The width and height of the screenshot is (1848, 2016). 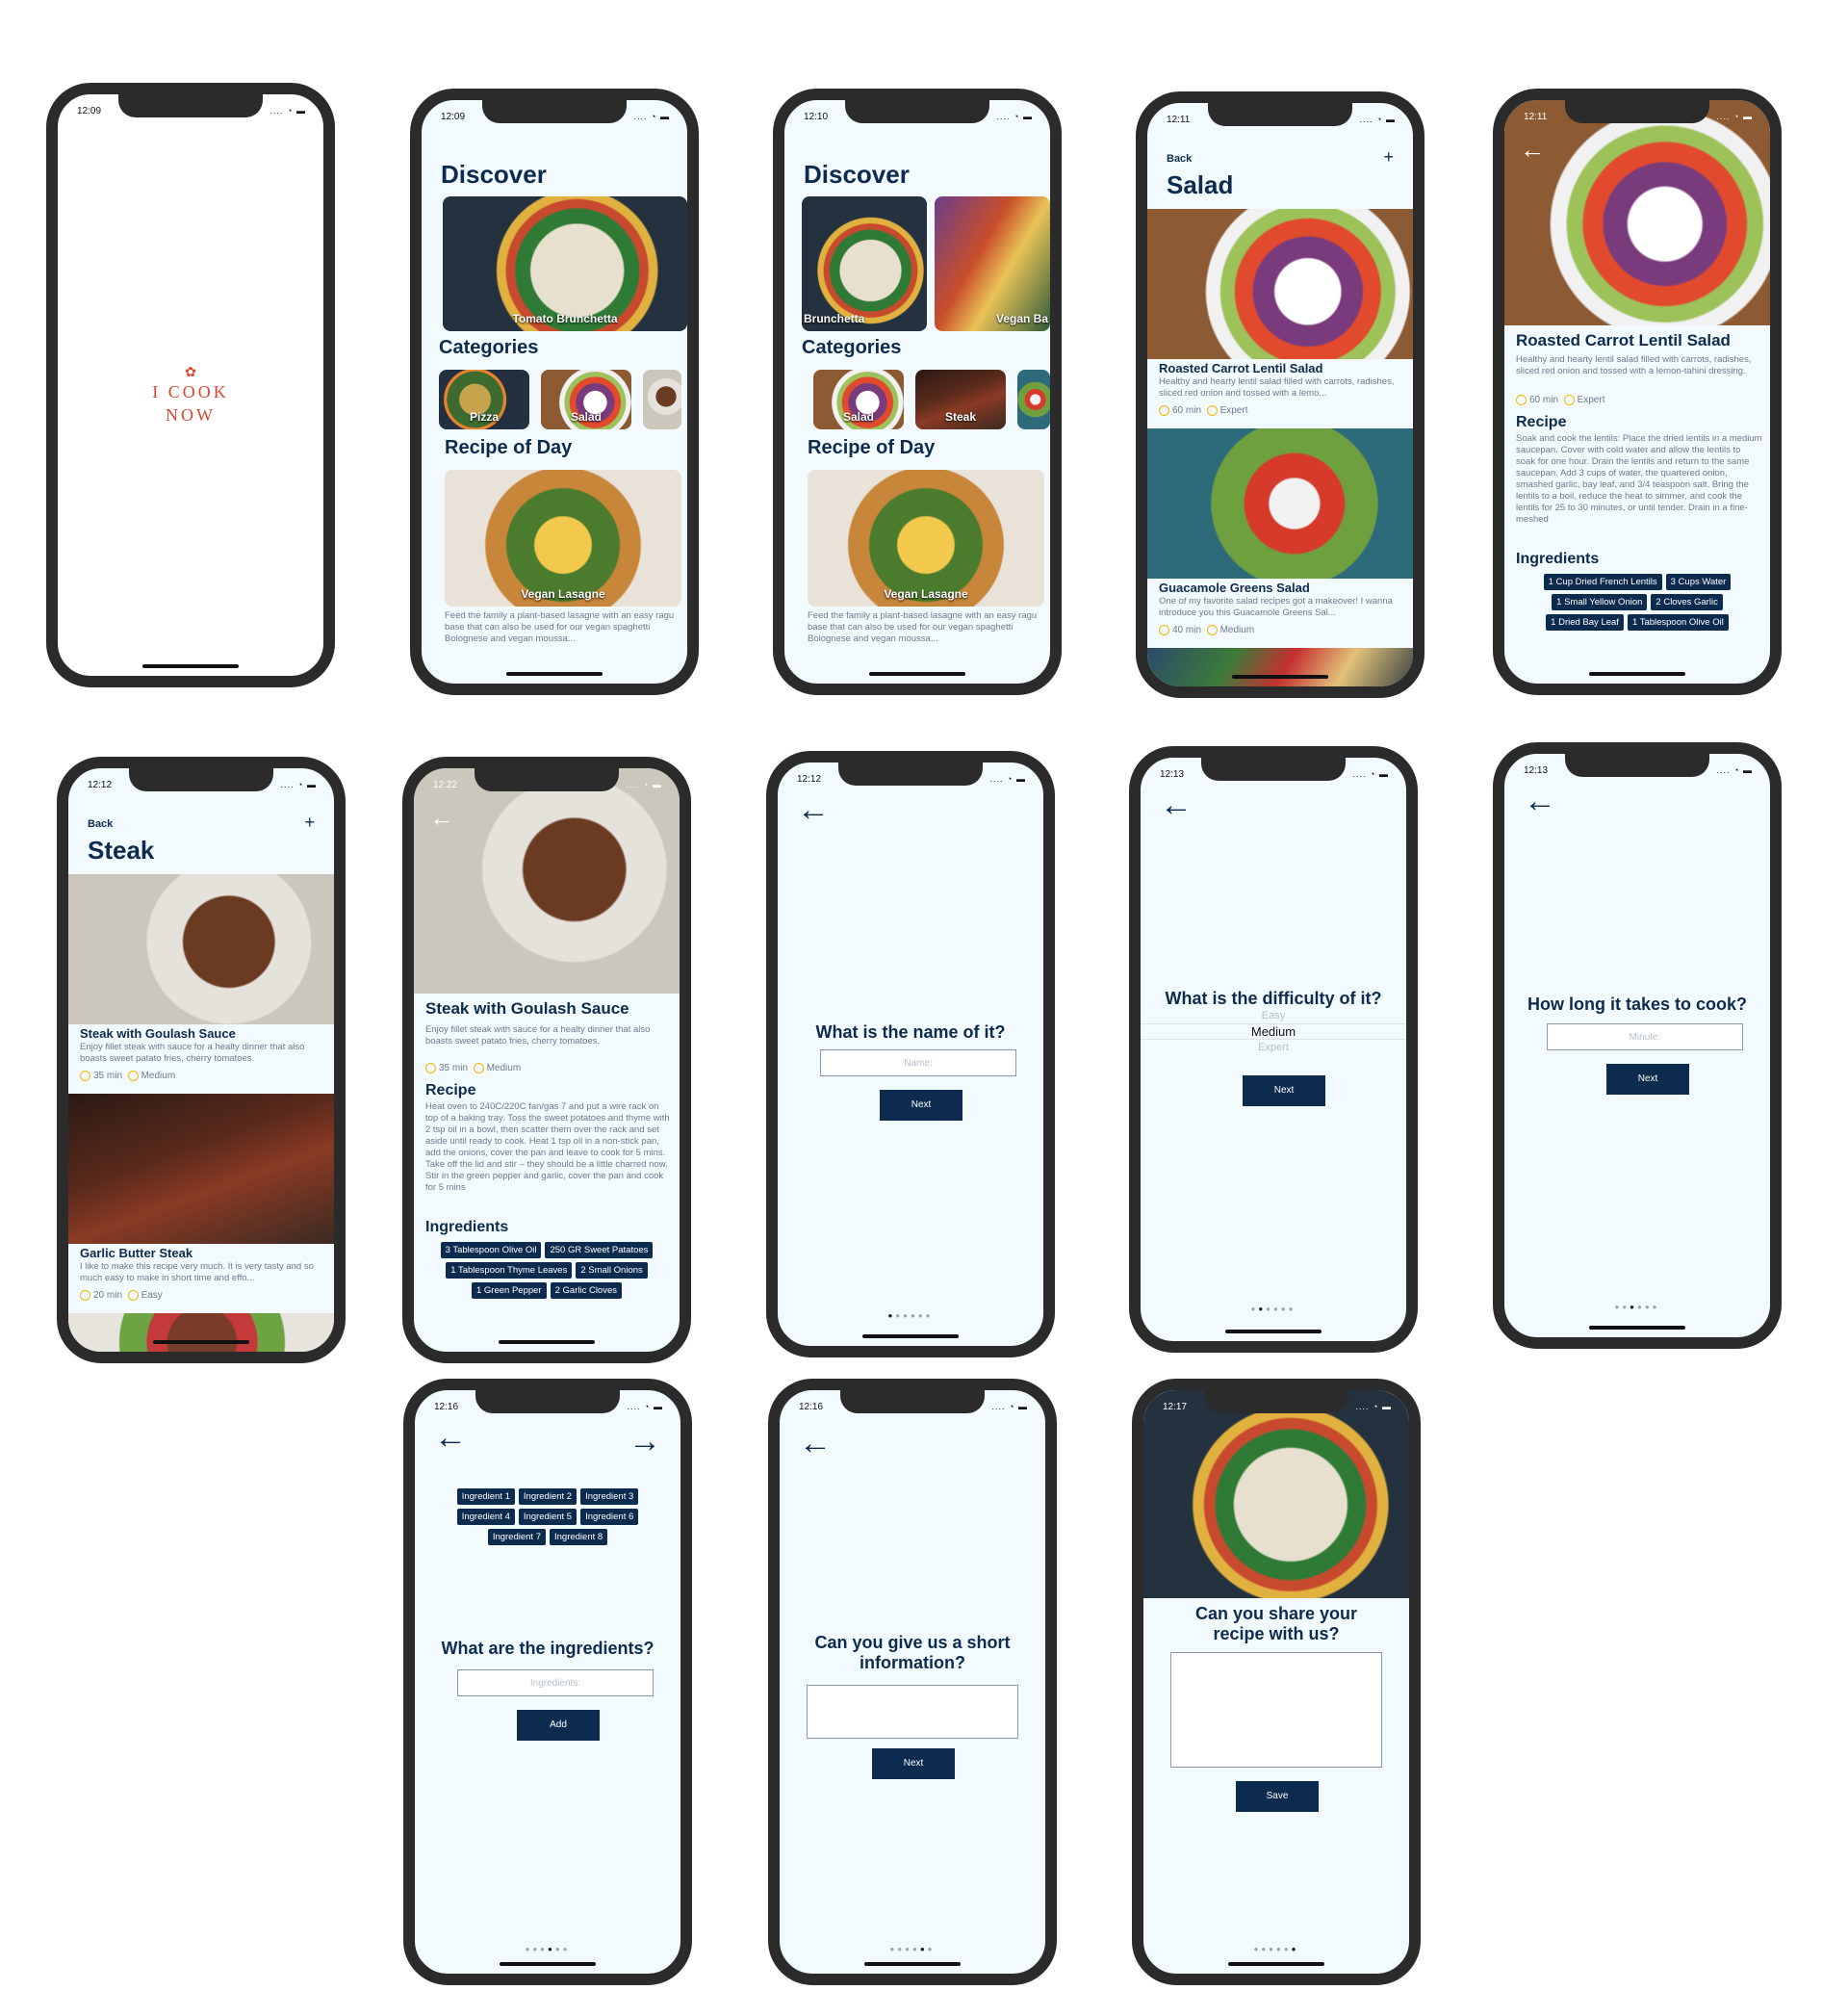 I want to click on recipe-level: Medium, so click(x=1237, y=630).